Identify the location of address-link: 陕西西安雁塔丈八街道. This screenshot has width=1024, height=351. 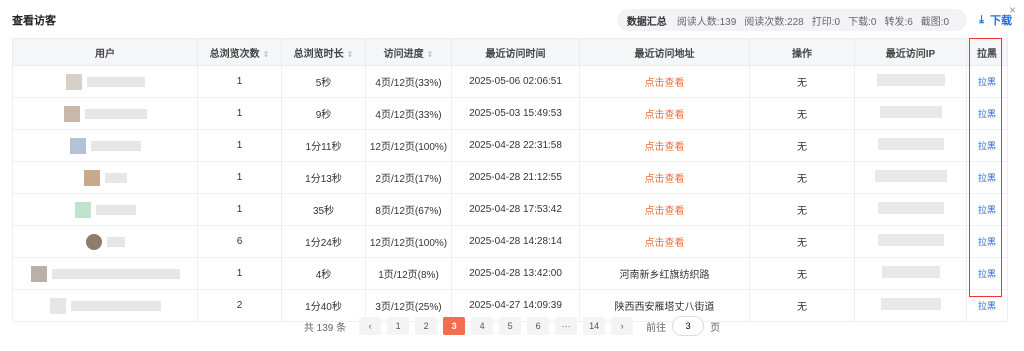
(664, 307).